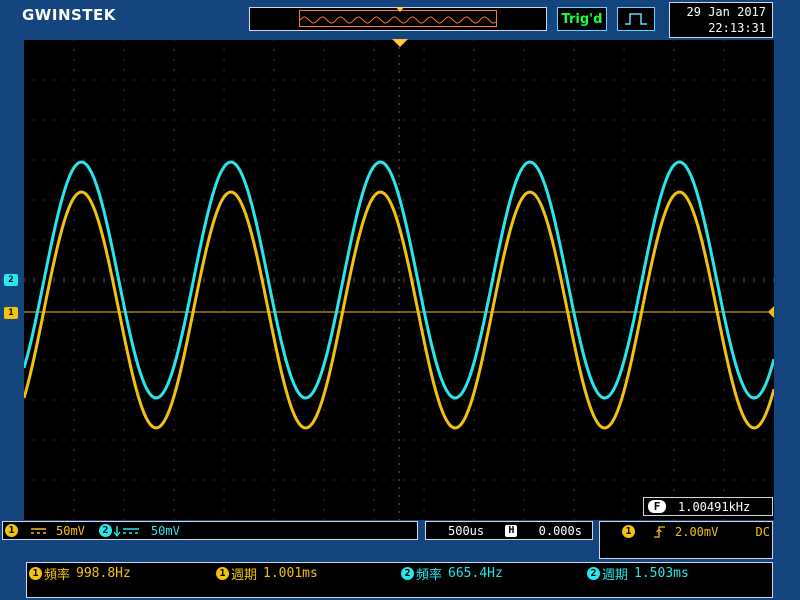 This screenshot has height=600, width=800. I want to click on rising-edge-icon, so click(659, 531).